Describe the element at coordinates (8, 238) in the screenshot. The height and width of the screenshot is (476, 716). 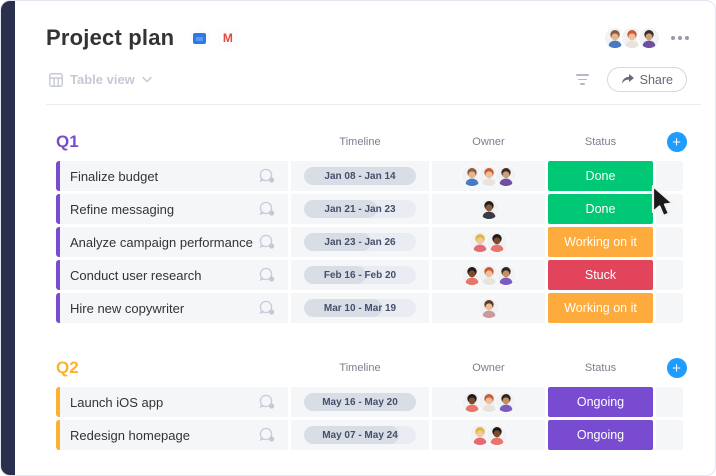
I see `app-sidebar-strip` at that location.